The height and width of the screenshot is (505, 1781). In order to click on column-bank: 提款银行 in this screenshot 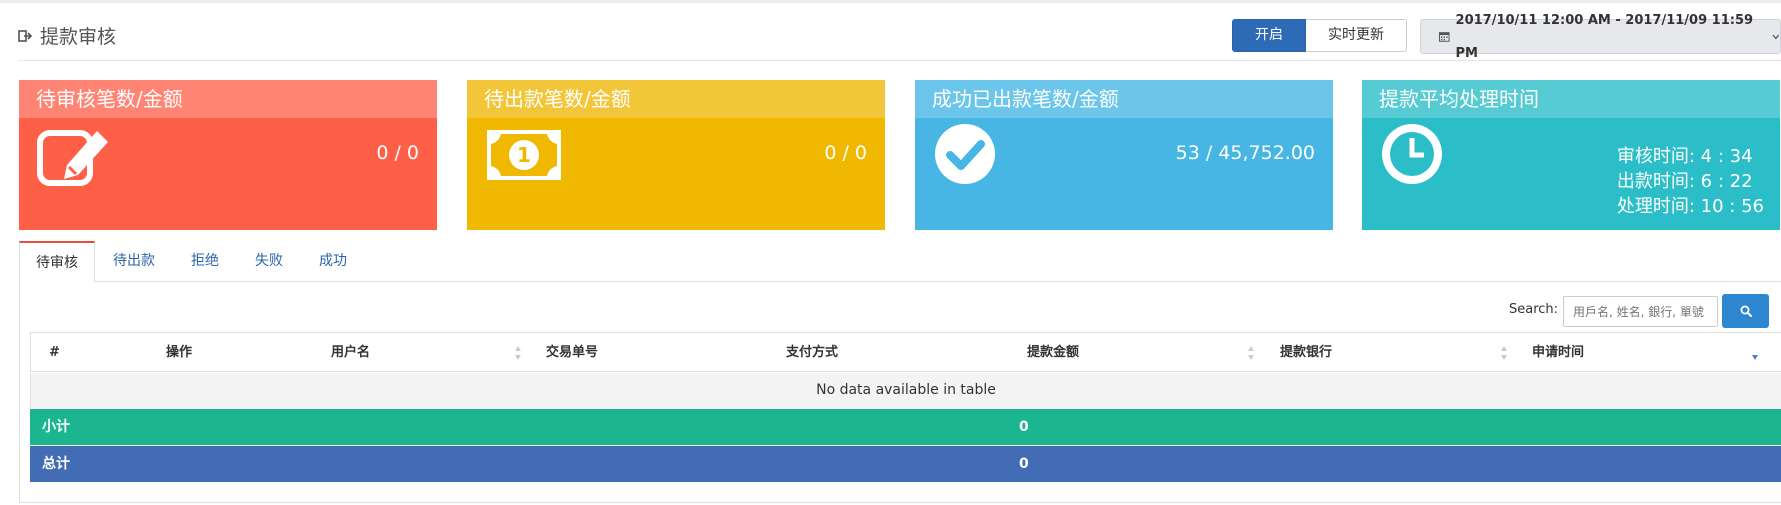, I will do `click(1306, 353)`.